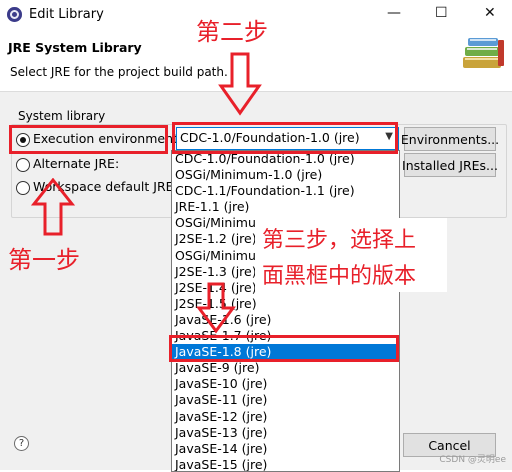 This screenshot has height=472, width=512. Describe the element at coordinates (285, 449) in the screenshot. I see `dropdown-item: JavaSE-14 (jre)` at that location.